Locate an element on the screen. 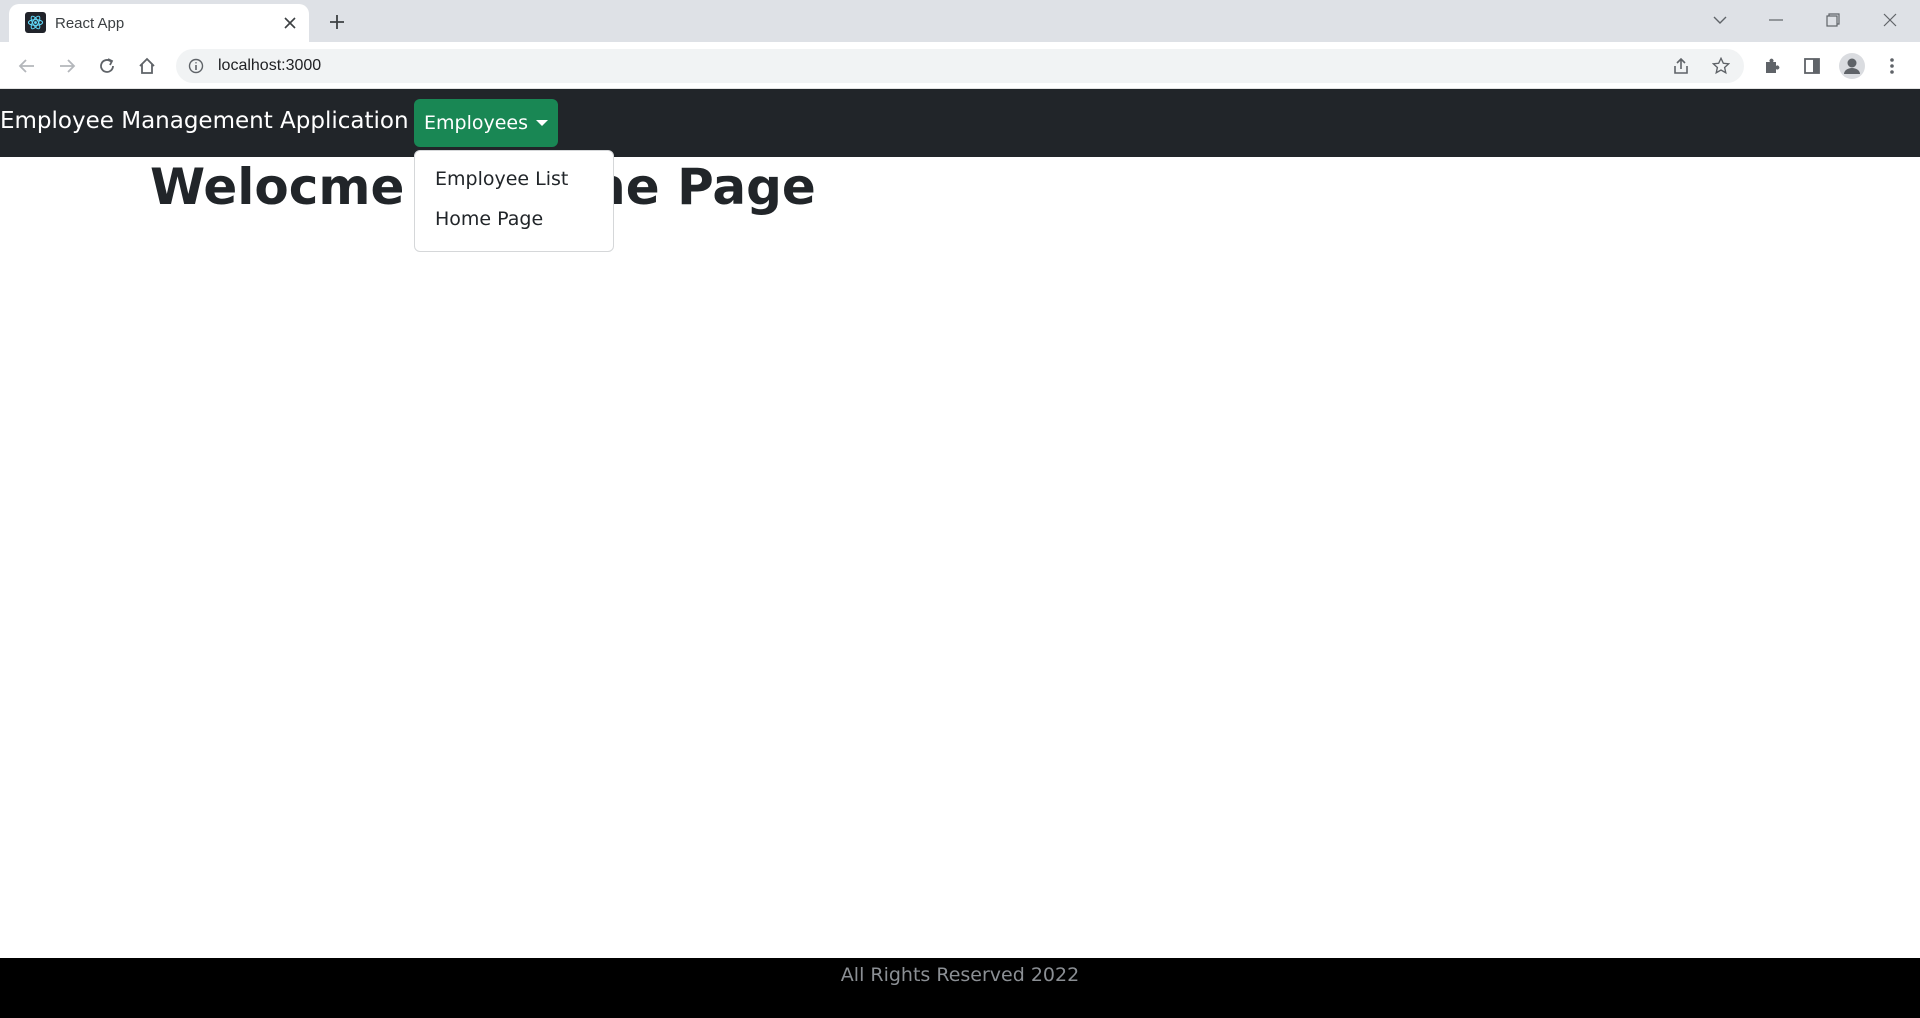 The width and height of the screenshot is (1920, 1018). chevron-down-icon is located at coordinates (1720, 20).